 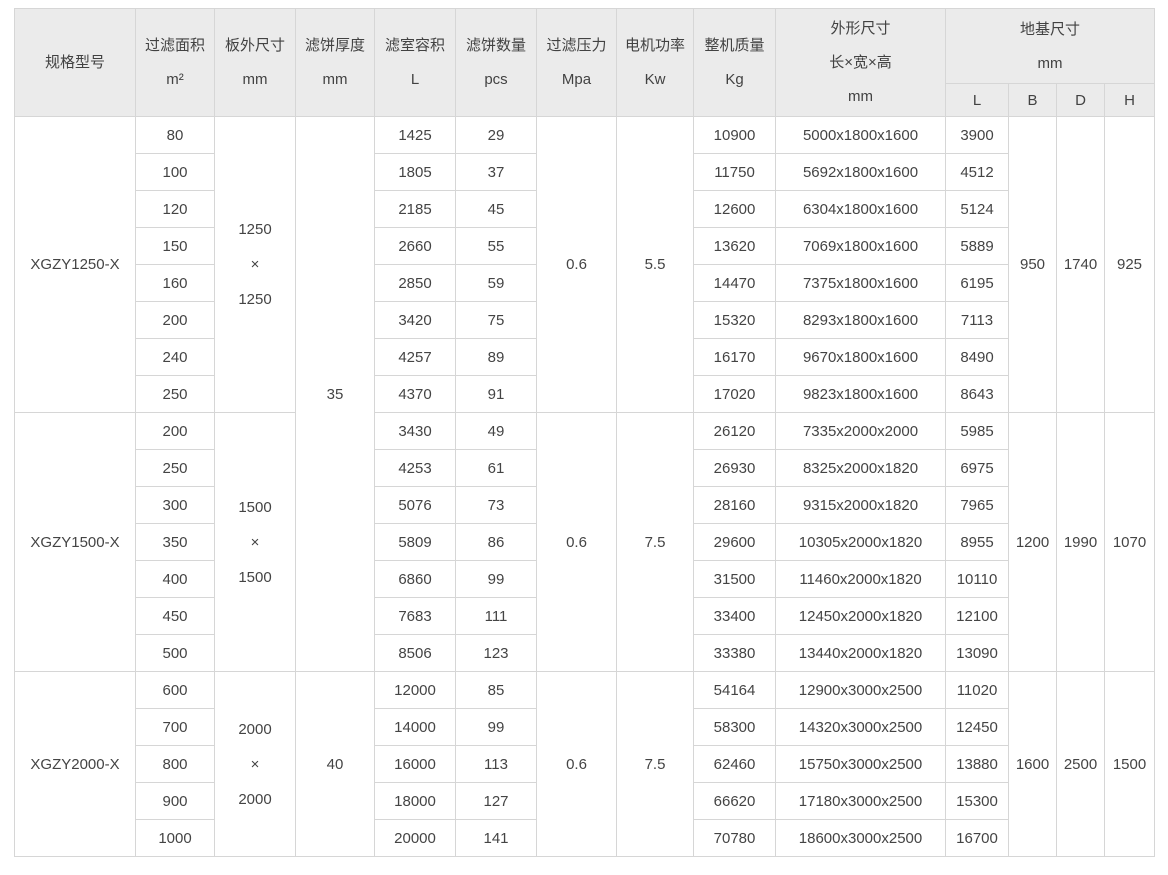 What do you see at coordinates (734, 357) in the screenshot?
I see `machine-weight-cell: 16170` at bounding box center [734, 357].